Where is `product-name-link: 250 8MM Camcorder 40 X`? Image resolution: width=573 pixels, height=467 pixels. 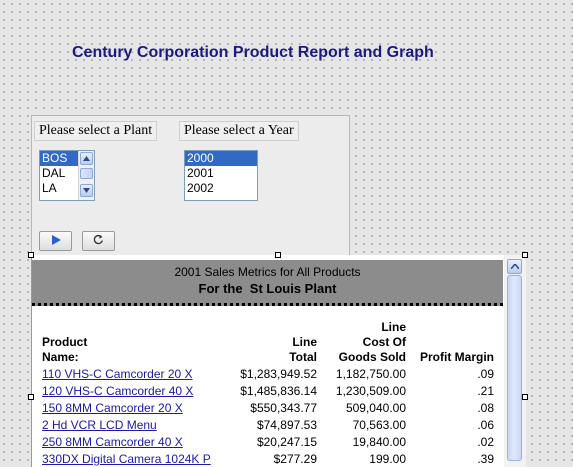 product-name-link: 250 8MM Camcorder 40 X is located at coordinates (112, 442).